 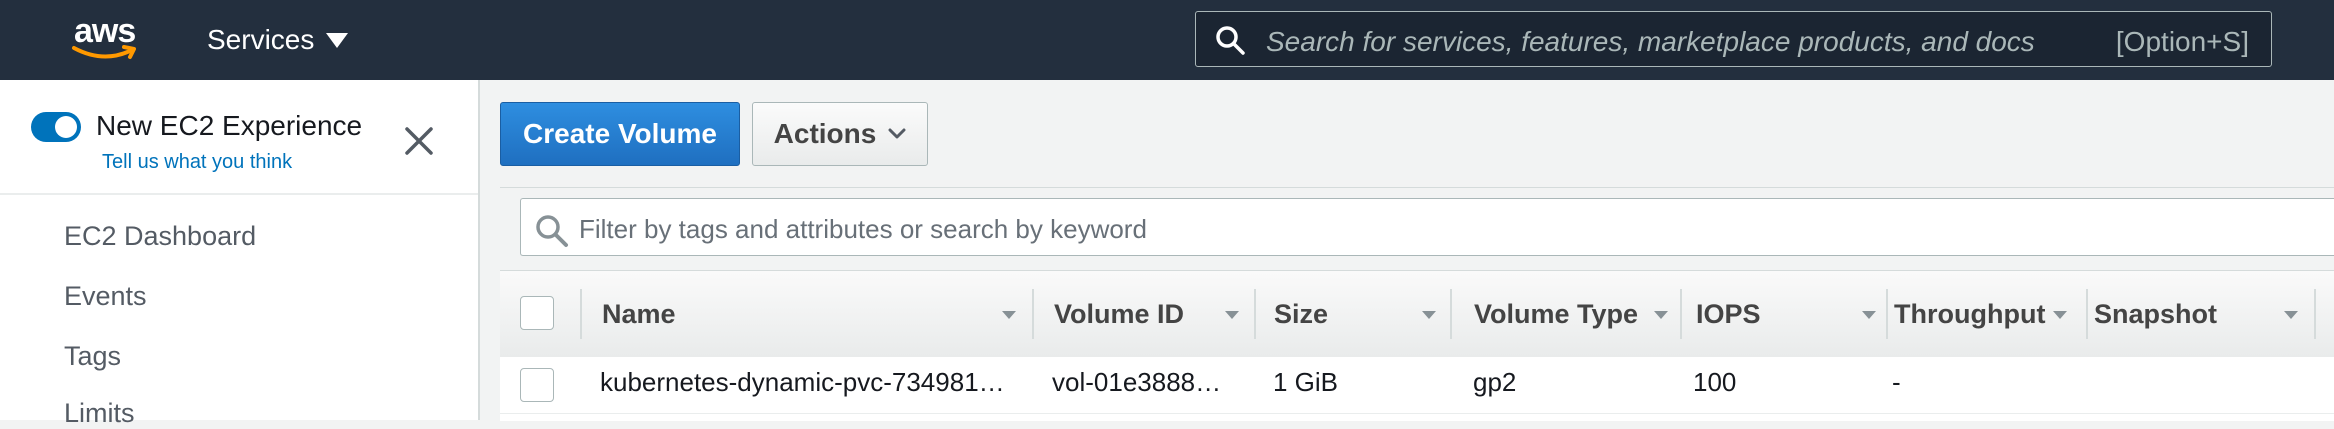 I want to click on column-size-label: Size, so click(x=1301, y=313).